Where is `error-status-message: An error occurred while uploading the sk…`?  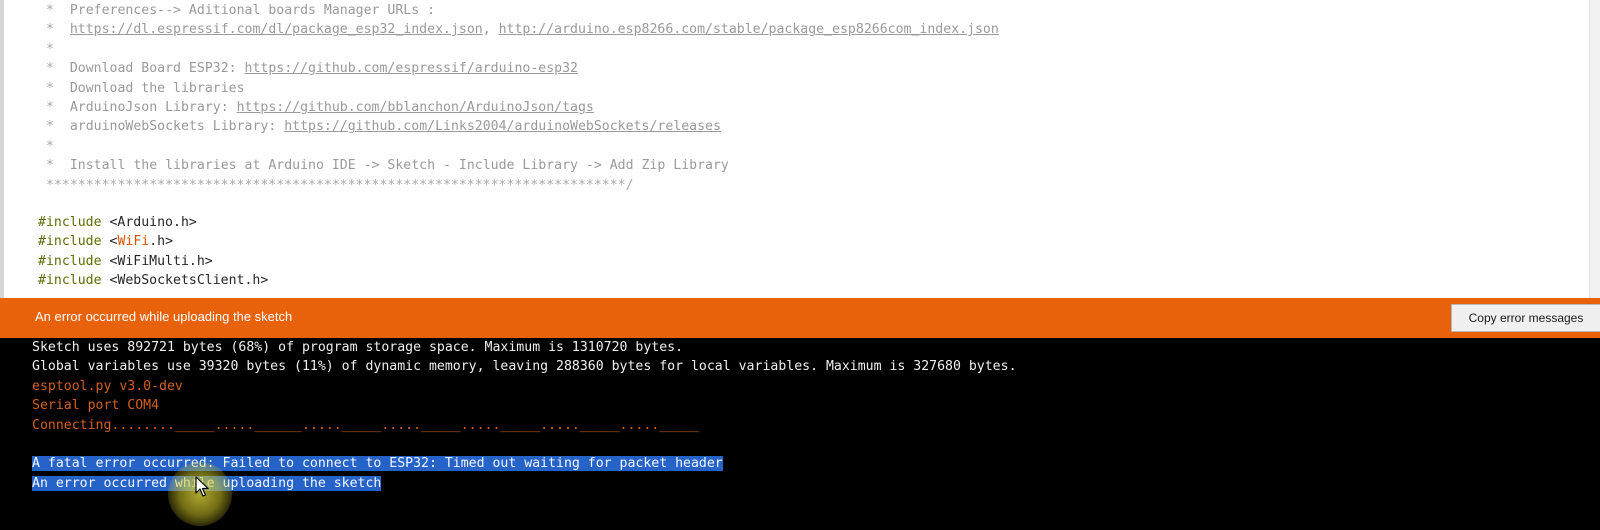 error-status-message: An error occurred while uploading the sk… is located at coordinates (164, 316).